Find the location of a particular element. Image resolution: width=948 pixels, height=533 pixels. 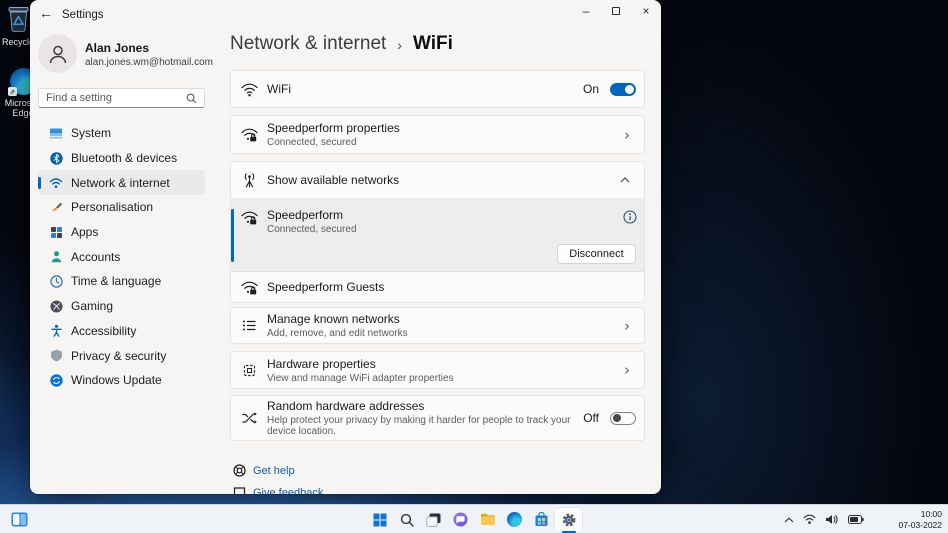

system-icon is located at coordinates (56, 133).